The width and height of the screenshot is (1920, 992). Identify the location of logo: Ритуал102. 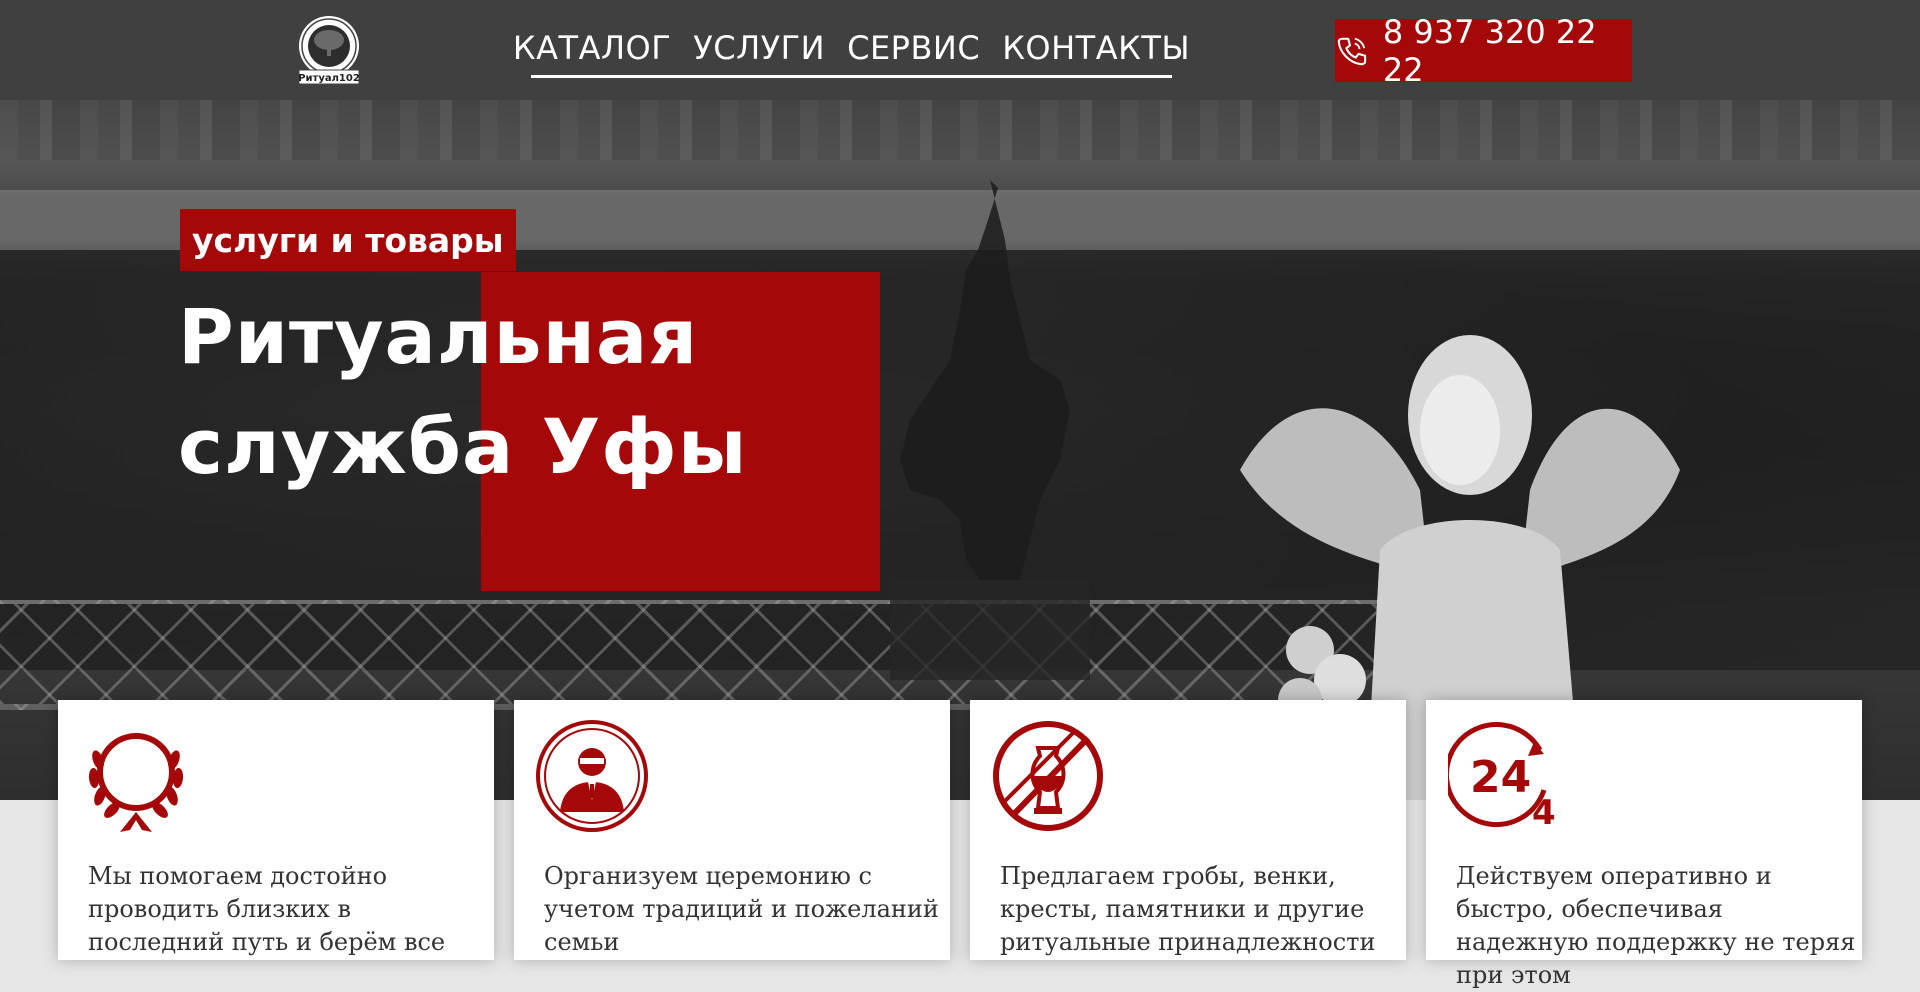
(329, 50).